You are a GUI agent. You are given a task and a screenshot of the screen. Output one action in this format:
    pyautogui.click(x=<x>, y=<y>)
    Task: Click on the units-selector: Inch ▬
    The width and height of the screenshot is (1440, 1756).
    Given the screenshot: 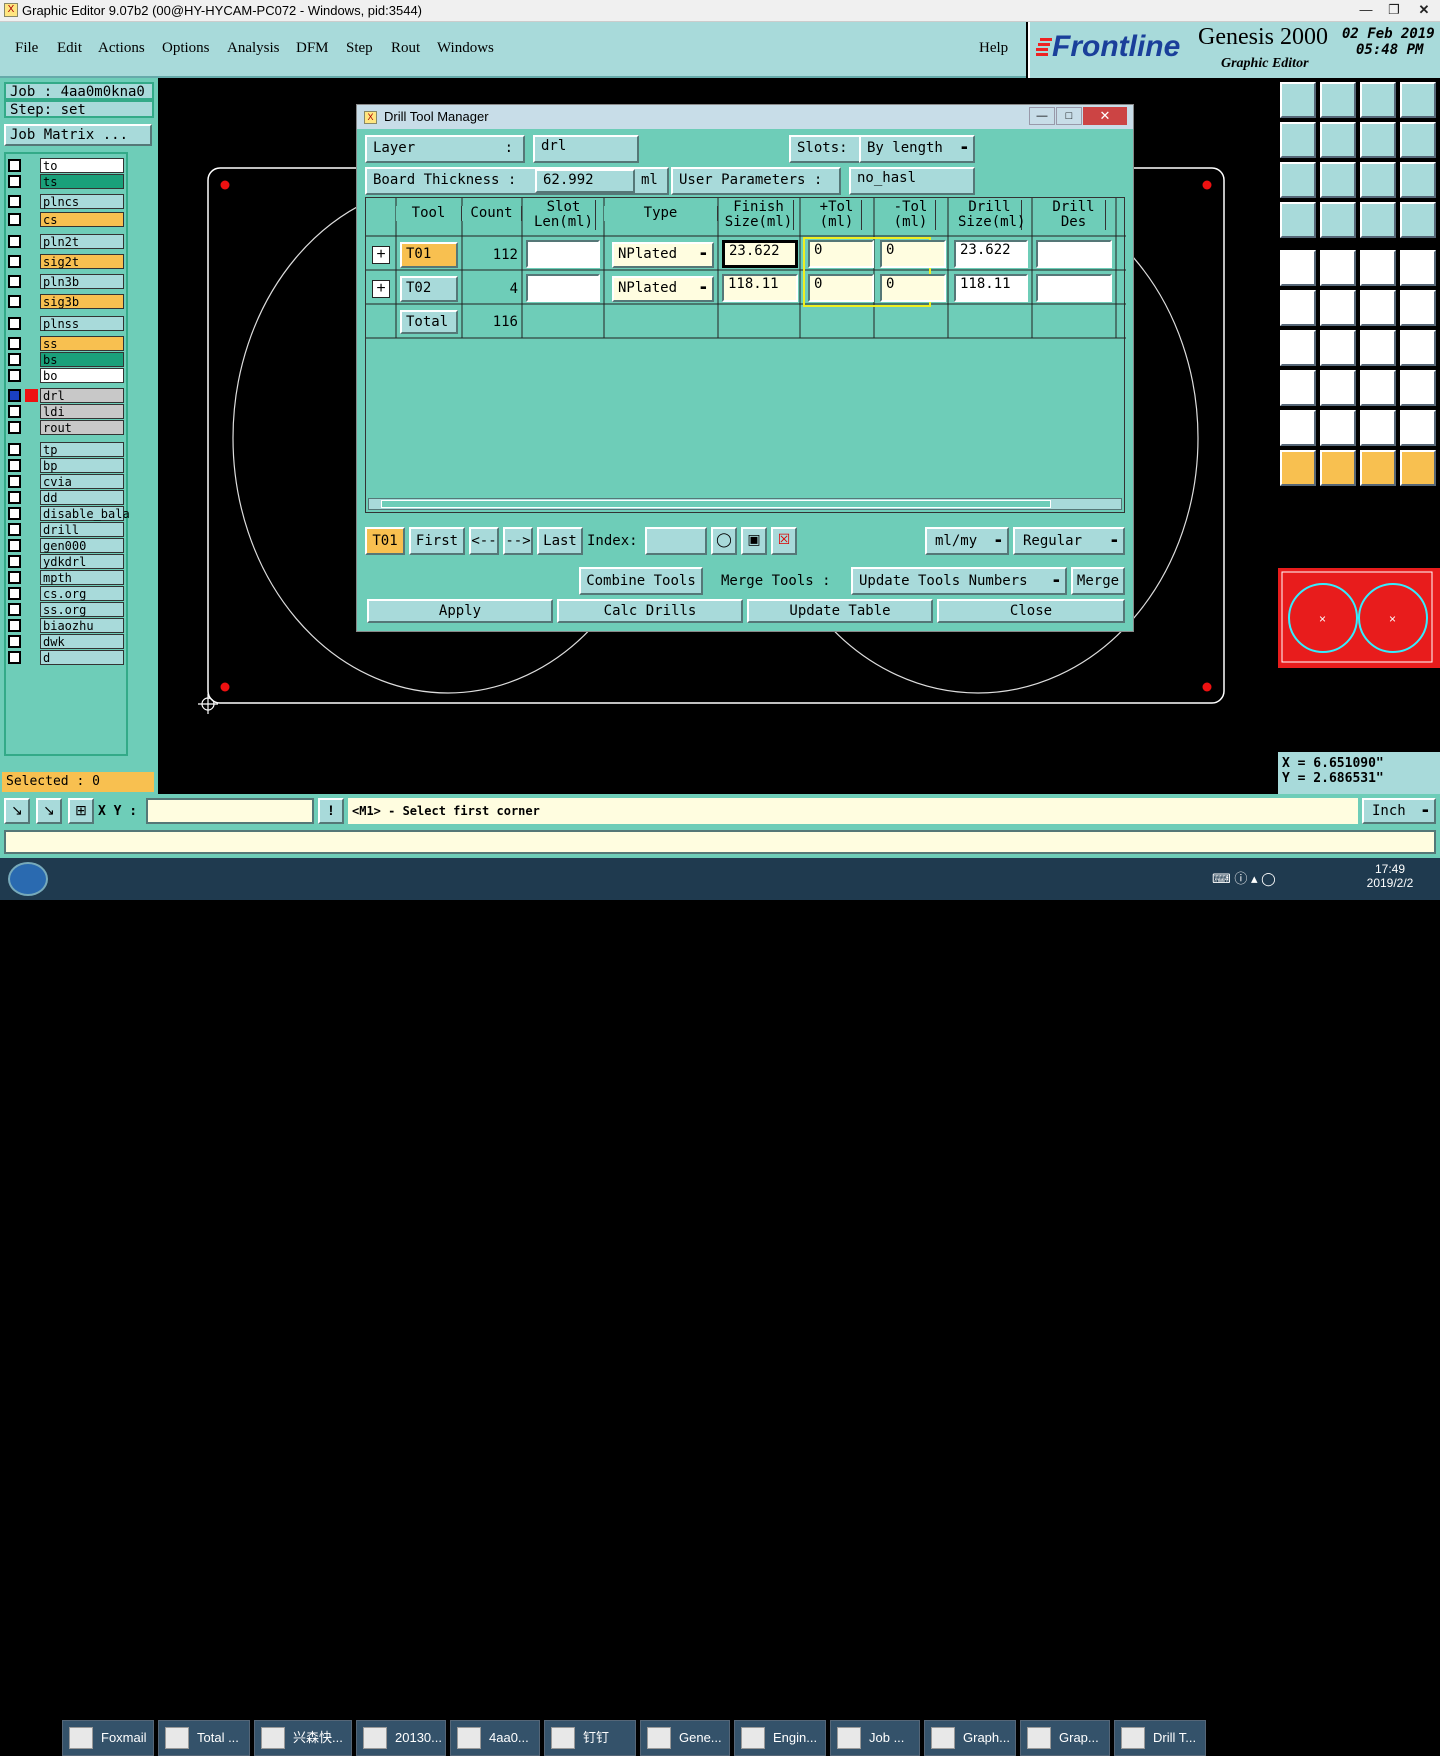 What is the action you would take?
    pyautogui.click(x=1399, y=811)
    